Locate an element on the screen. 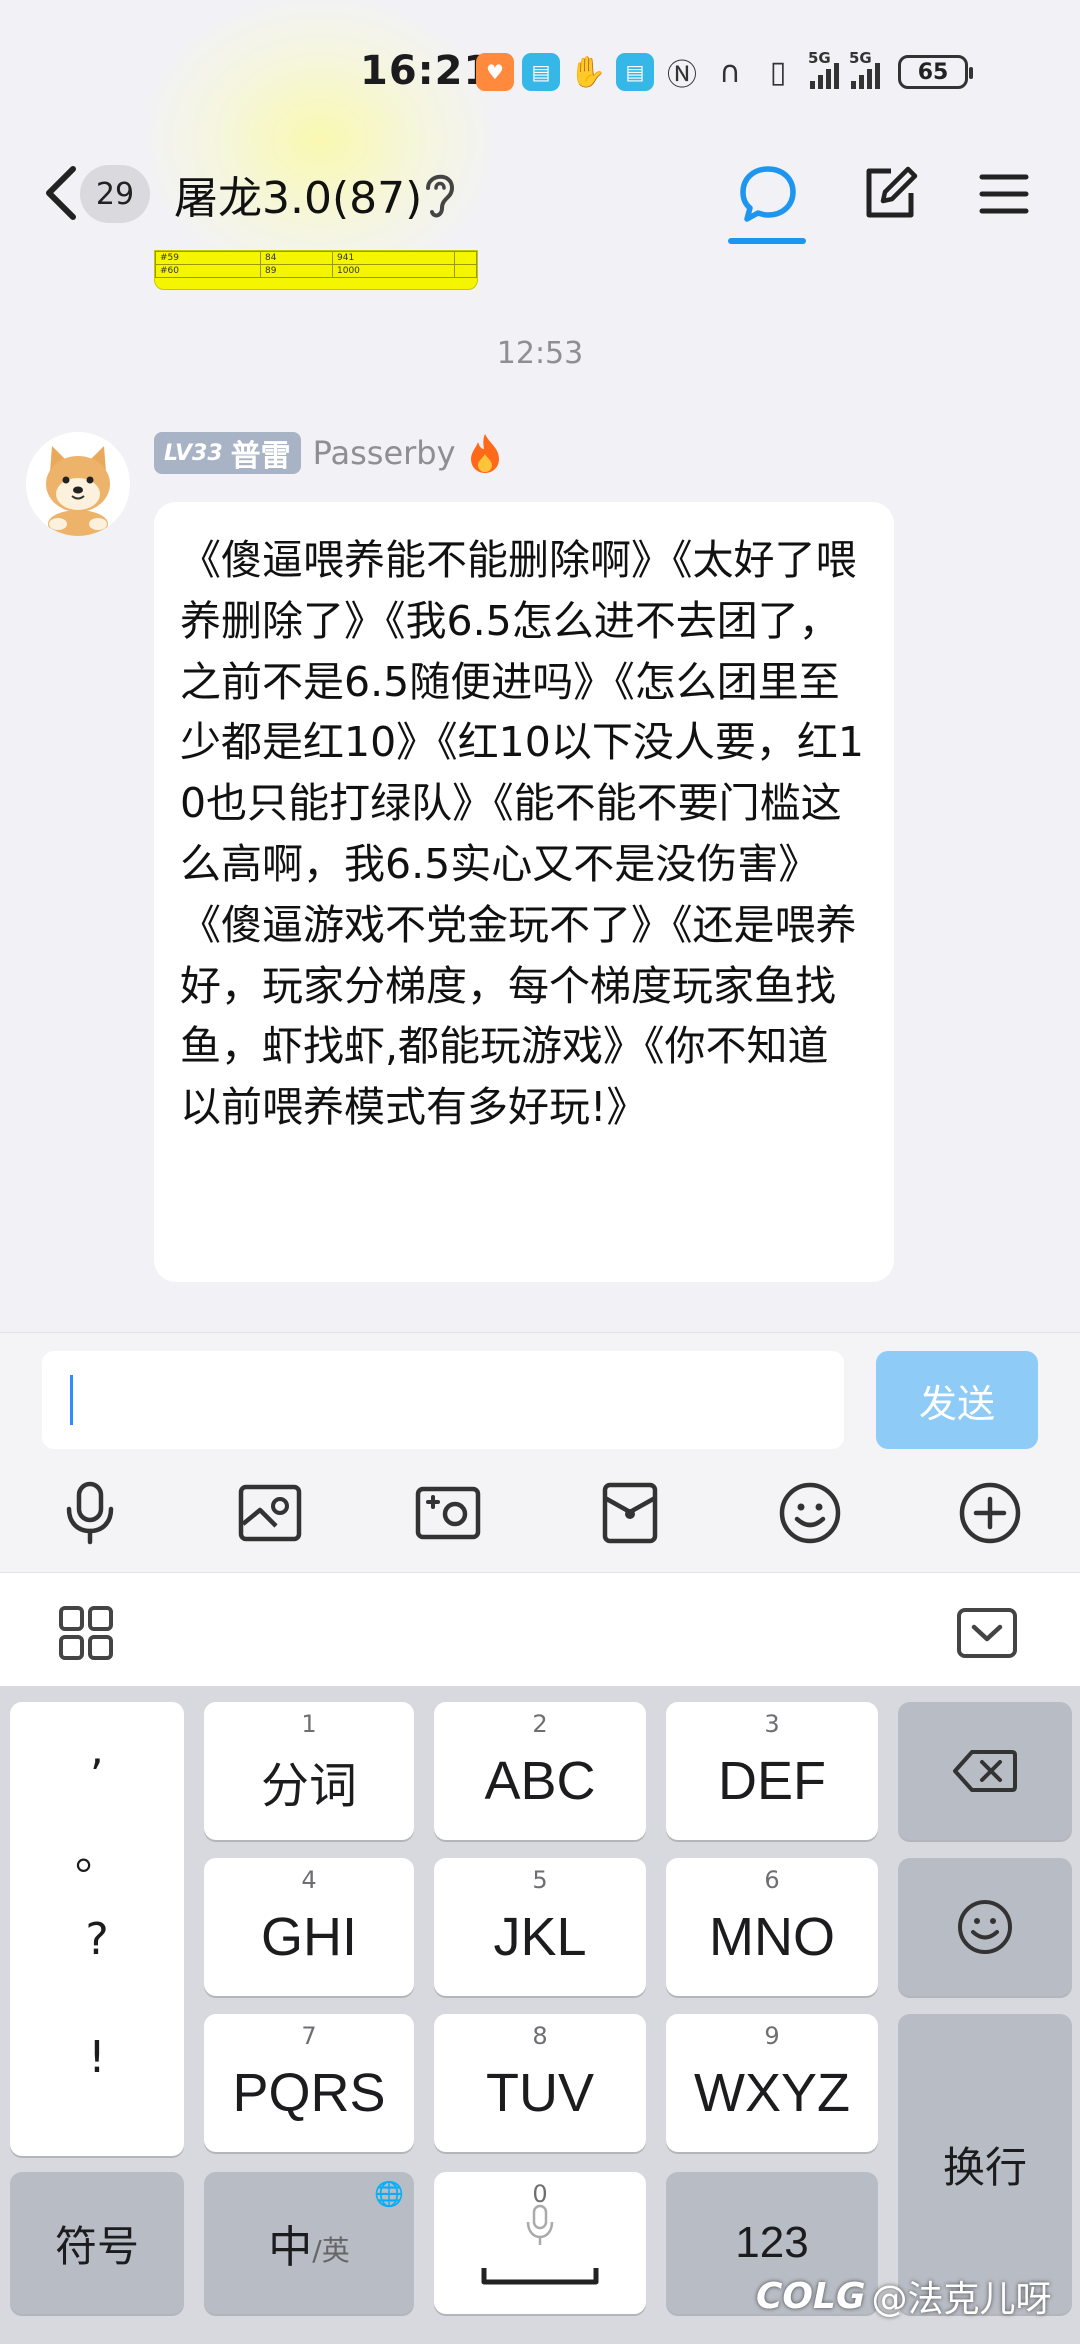 The width and height of the screenshot is (1080, 2344). edit-icon is located at coordinates (892, 192).